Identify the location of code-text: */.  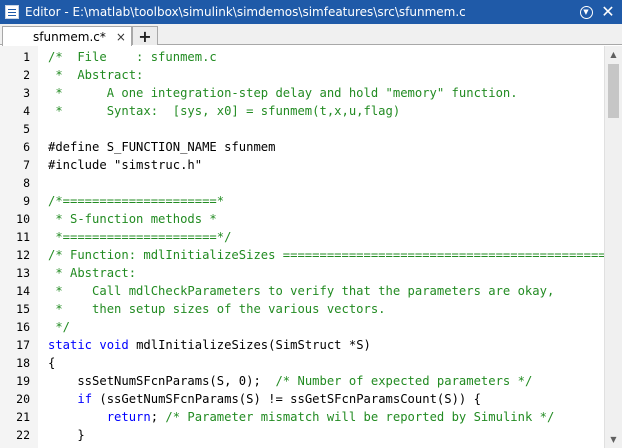
(59, 327).